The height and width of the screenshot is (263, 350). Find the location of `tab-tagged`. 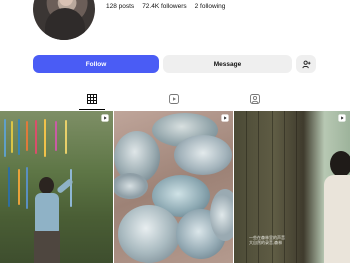

tab-tagged is located at coordinates (255, 99).